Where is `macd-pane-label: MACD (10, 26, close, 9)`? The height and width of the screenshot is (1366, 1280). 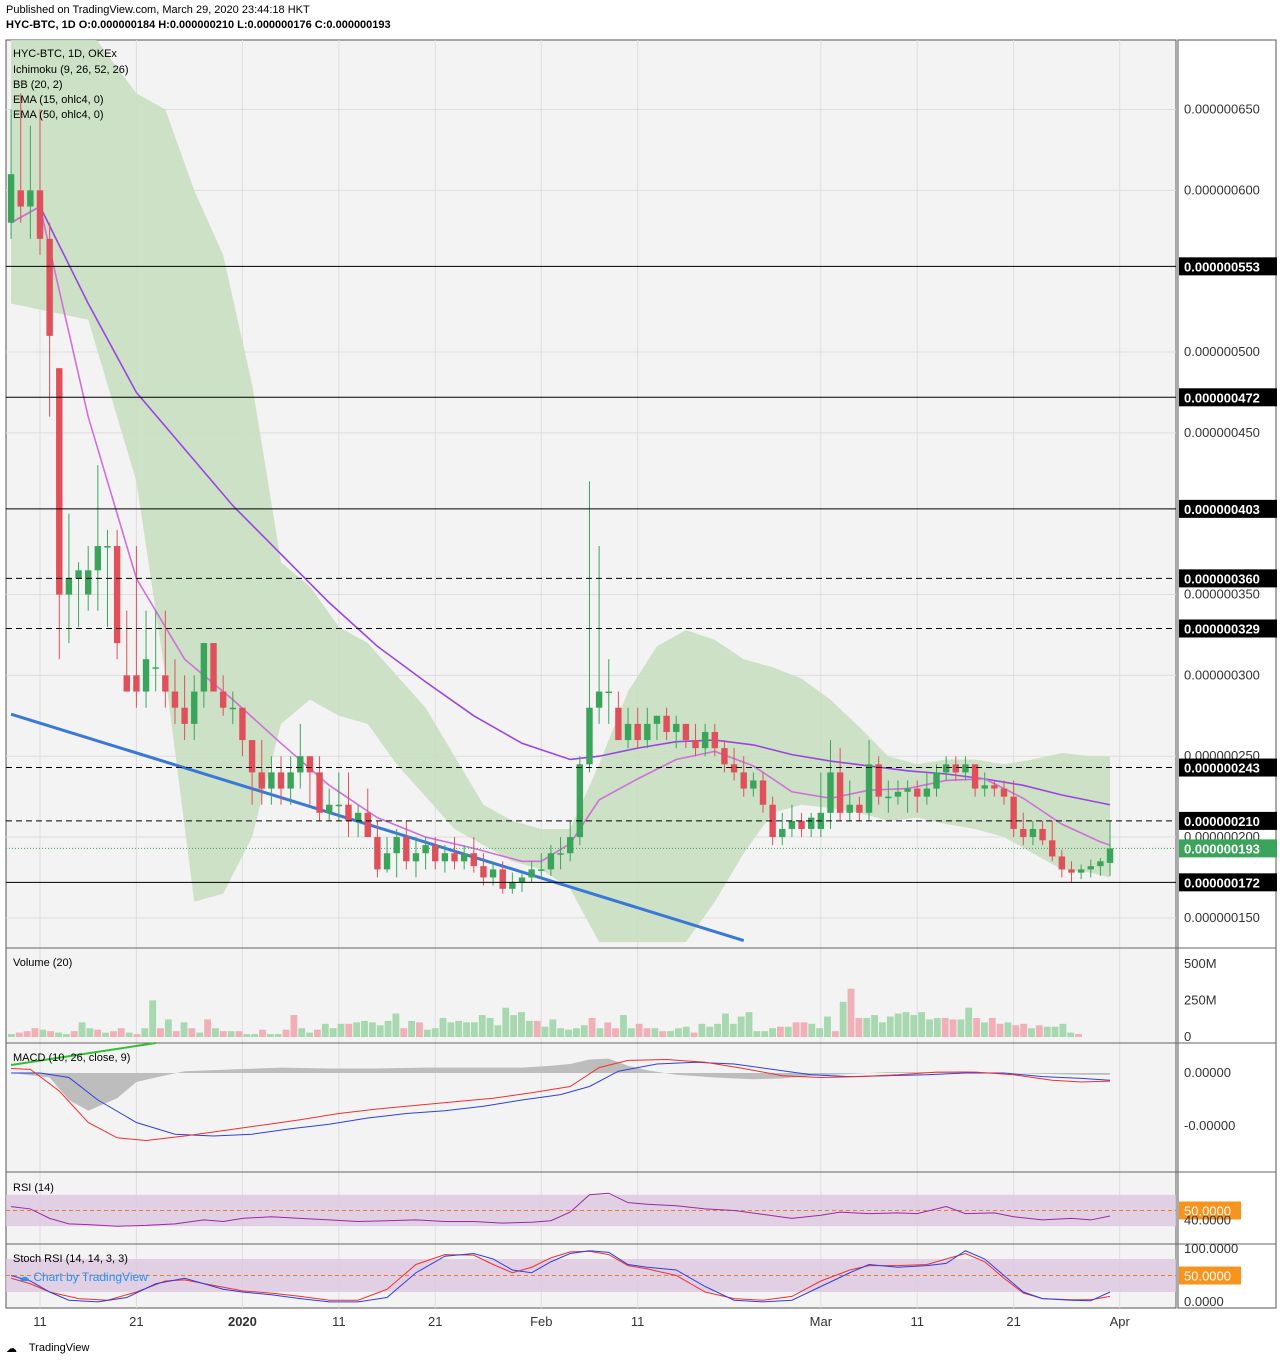 macd-pane-label: MACD (10, 26, close, 9) is located at coordinates (72, 1058).